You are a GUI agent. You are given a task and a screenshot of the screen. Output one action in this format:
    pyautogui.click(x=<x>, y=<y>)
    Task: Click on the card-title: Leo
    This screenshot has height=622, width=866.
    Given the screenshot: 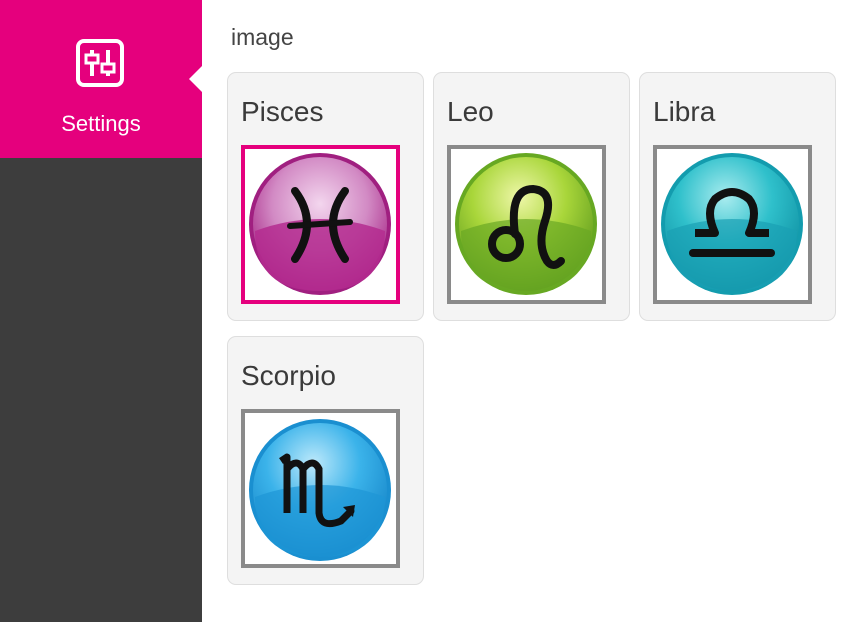 What is the action you would take?
    pyautogui.click(x=470, y=111)
    